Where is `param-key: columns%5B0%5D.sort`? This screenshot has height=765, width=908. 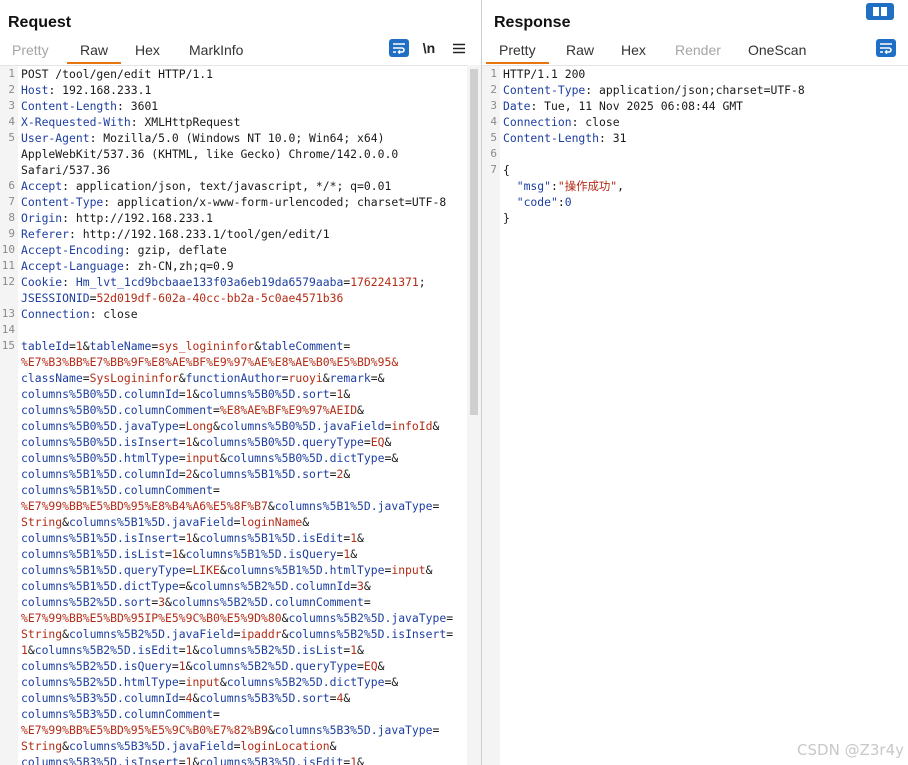 param-key: columns%5B0%5D.sort is located at coordinates (264, 394).